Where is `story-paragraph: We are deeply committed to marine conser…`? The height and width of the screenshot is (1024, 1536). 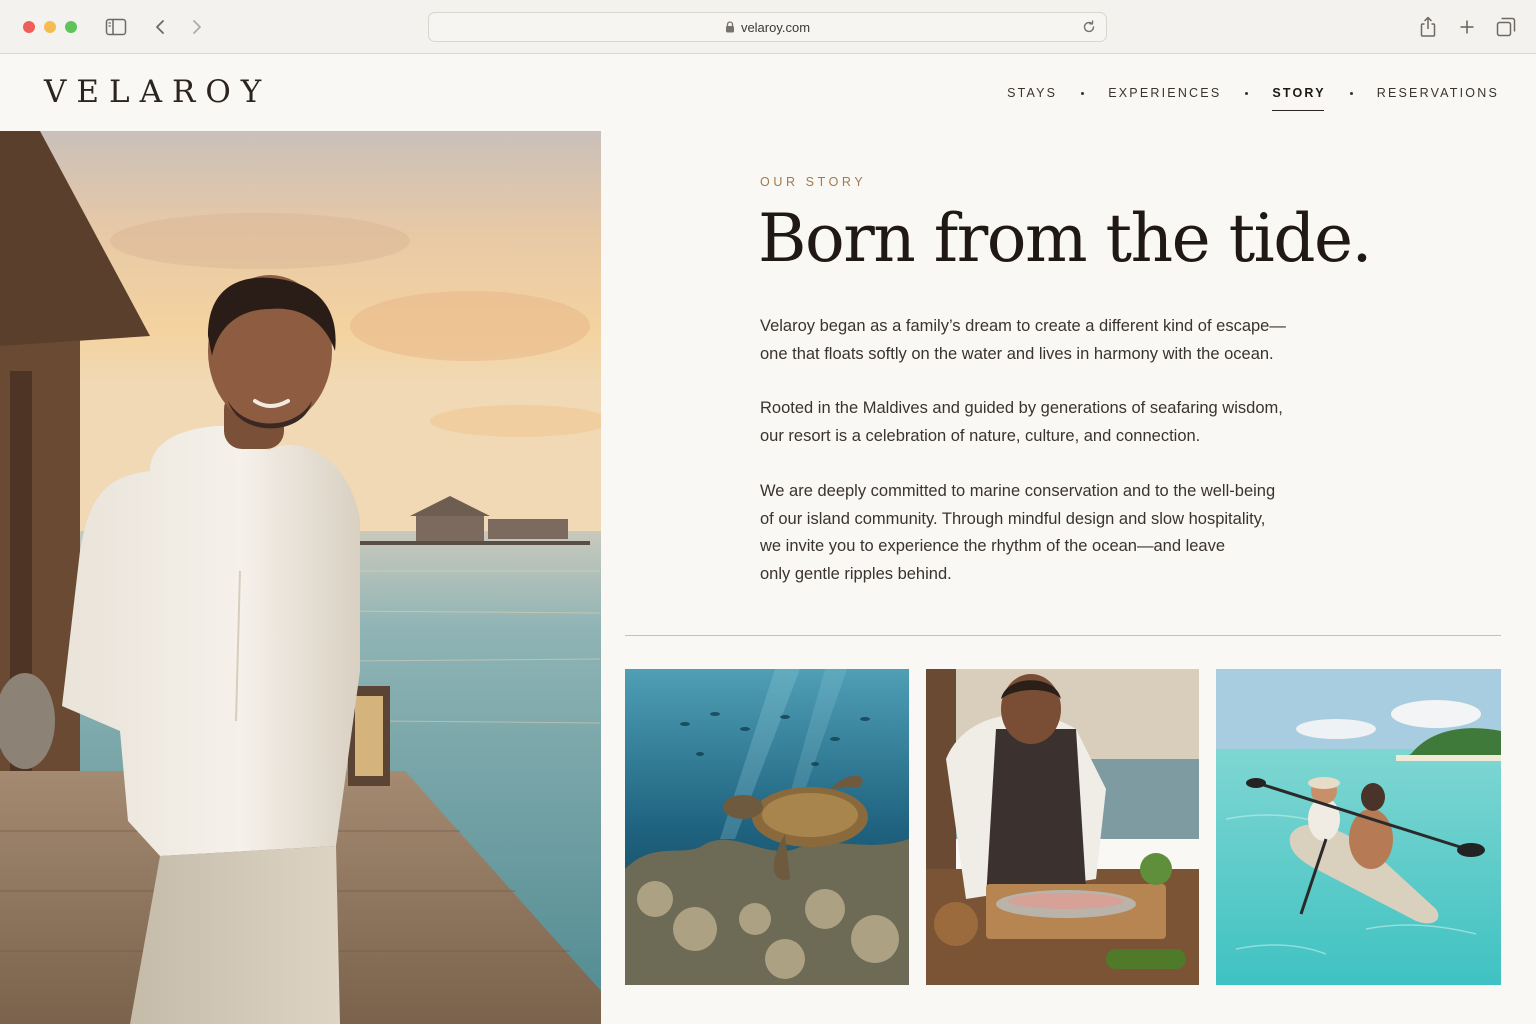 story-paragraph: We are deeply committed to marine conser… is located at coordinates (1060, 533).